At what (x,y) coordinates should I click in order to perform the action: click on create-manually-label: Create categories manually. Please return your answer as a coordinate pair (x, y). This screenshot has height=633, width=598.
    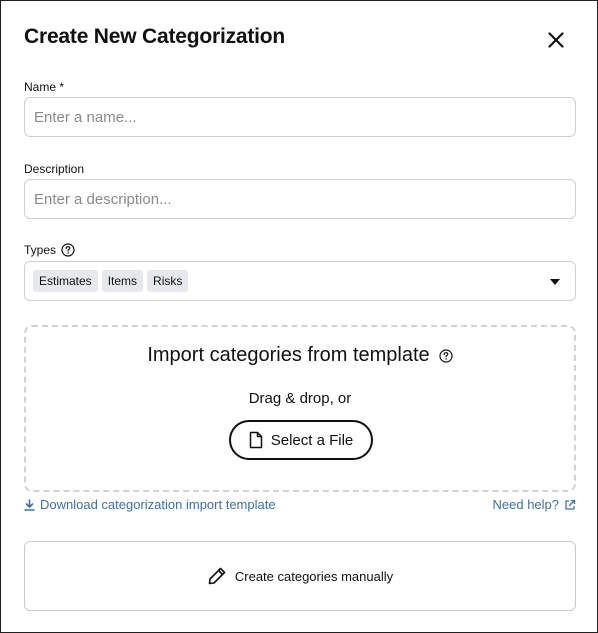
    Looking at the image, I should click on (314, 576).